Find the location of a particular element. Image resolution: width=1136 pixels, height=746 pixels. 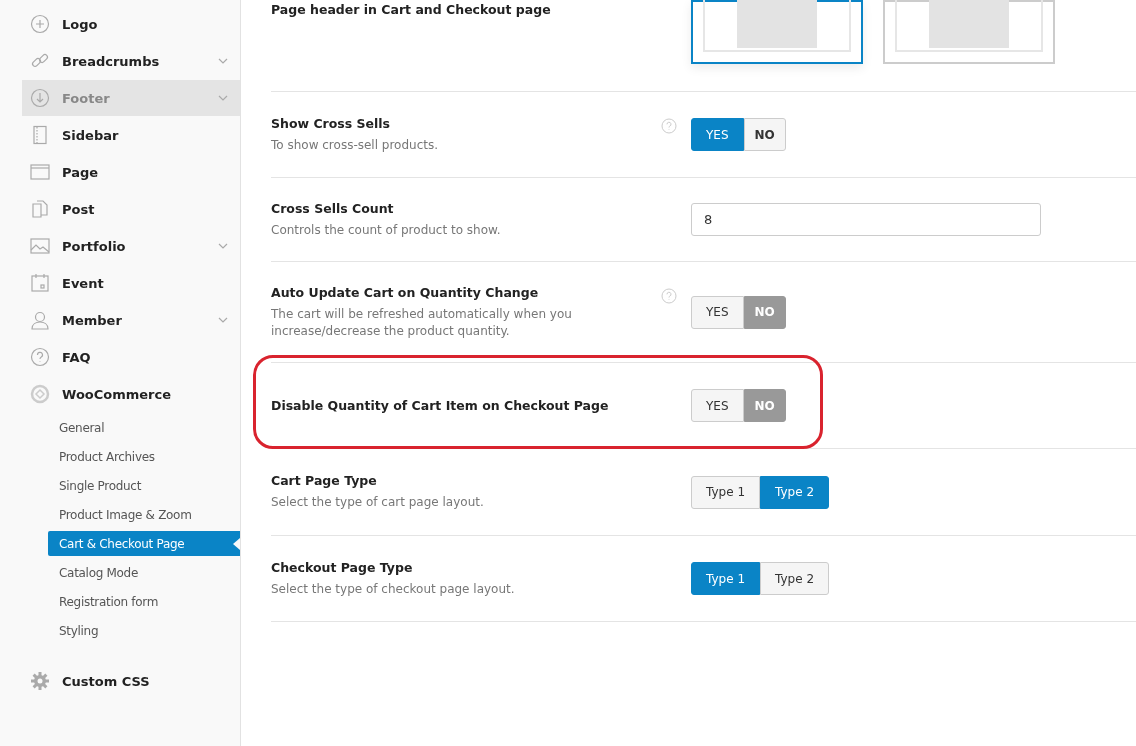

image-icon is located at coordinates (40, 246).